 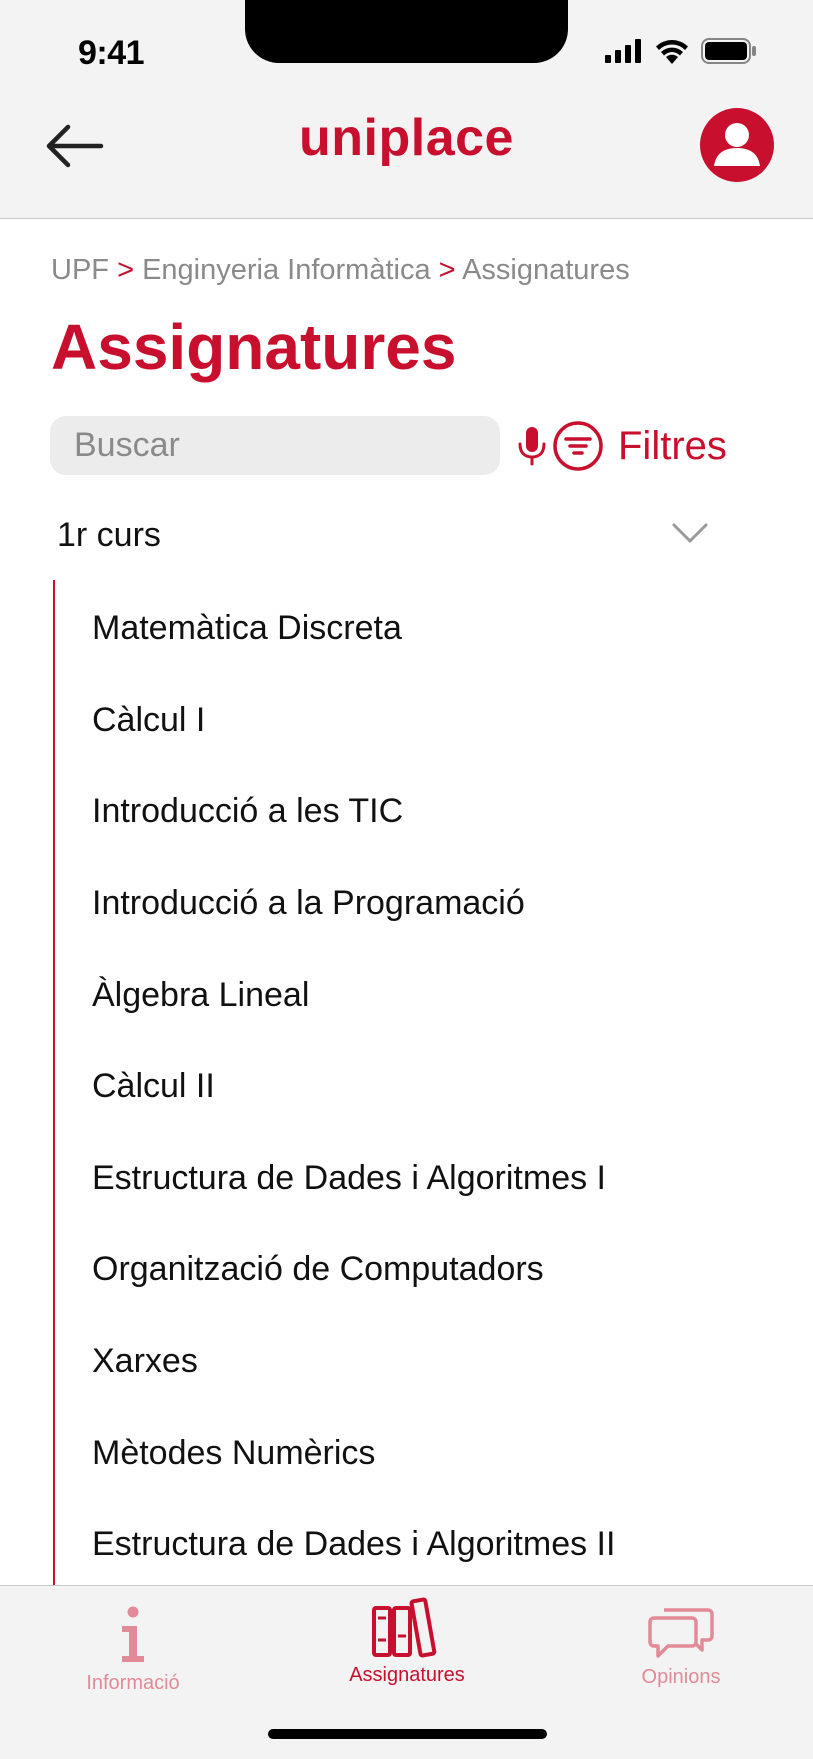 I want to click on search-input, so click(x=295, y=445).